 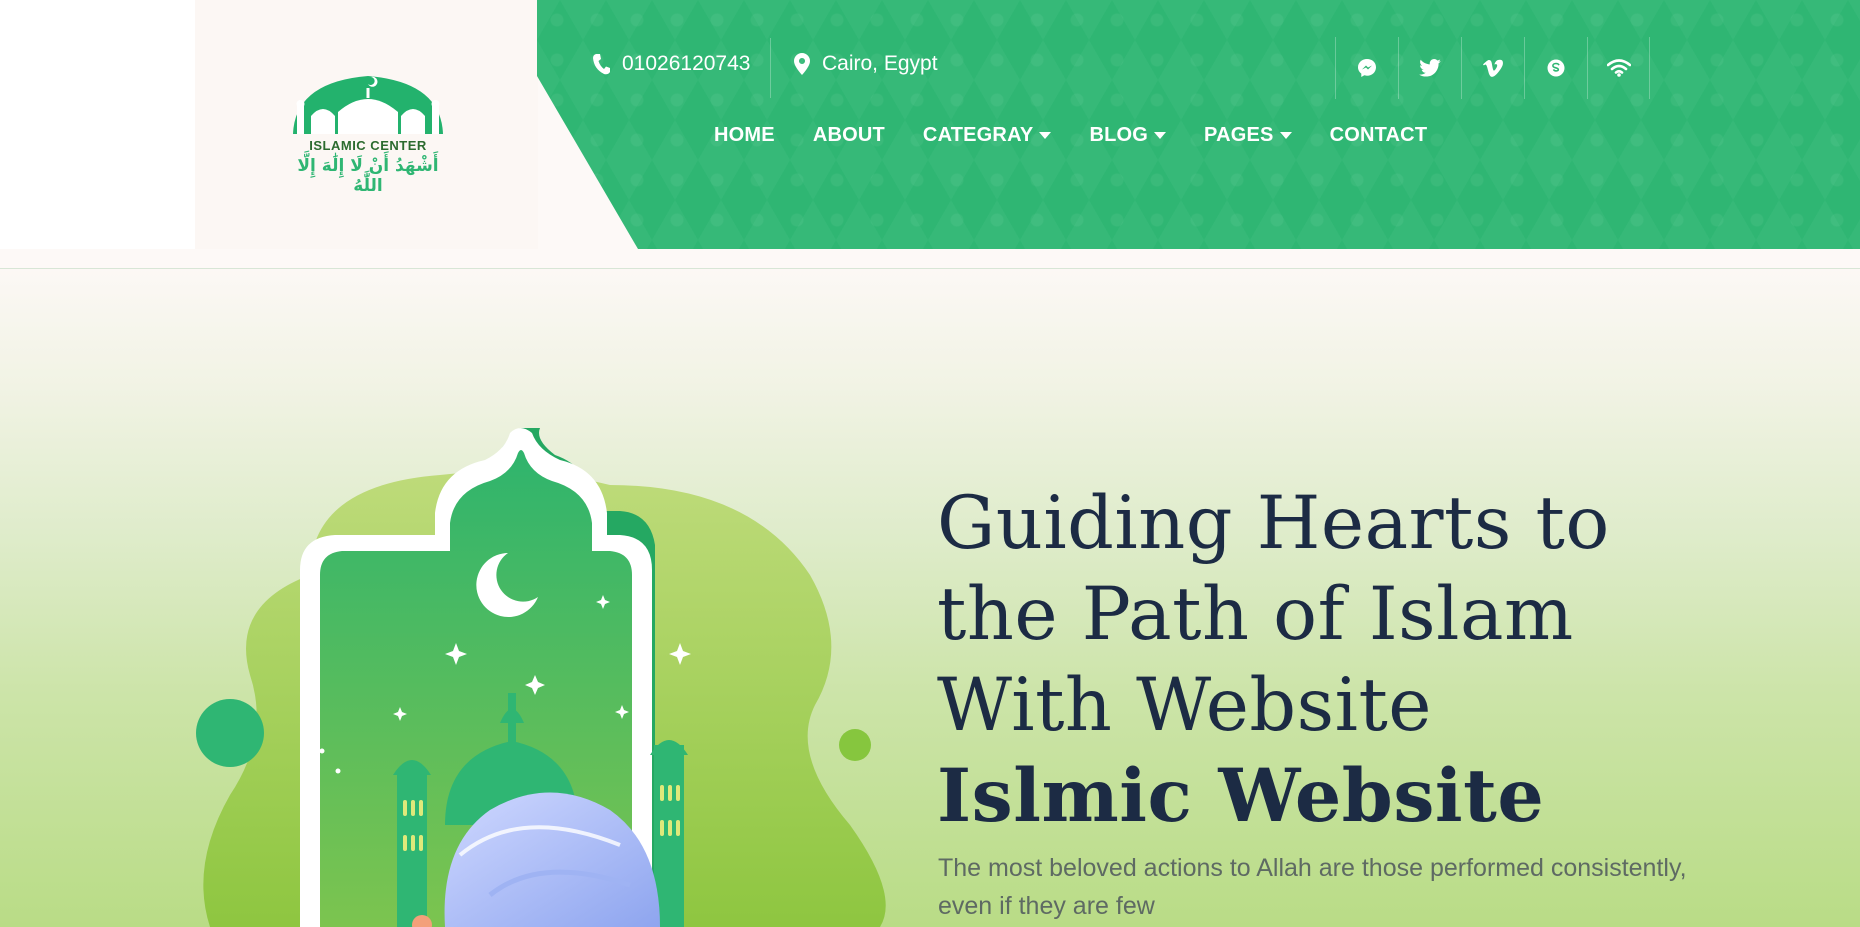 I want to click on nav-contact-label: CONTACT, so click(x=1378, y=135).